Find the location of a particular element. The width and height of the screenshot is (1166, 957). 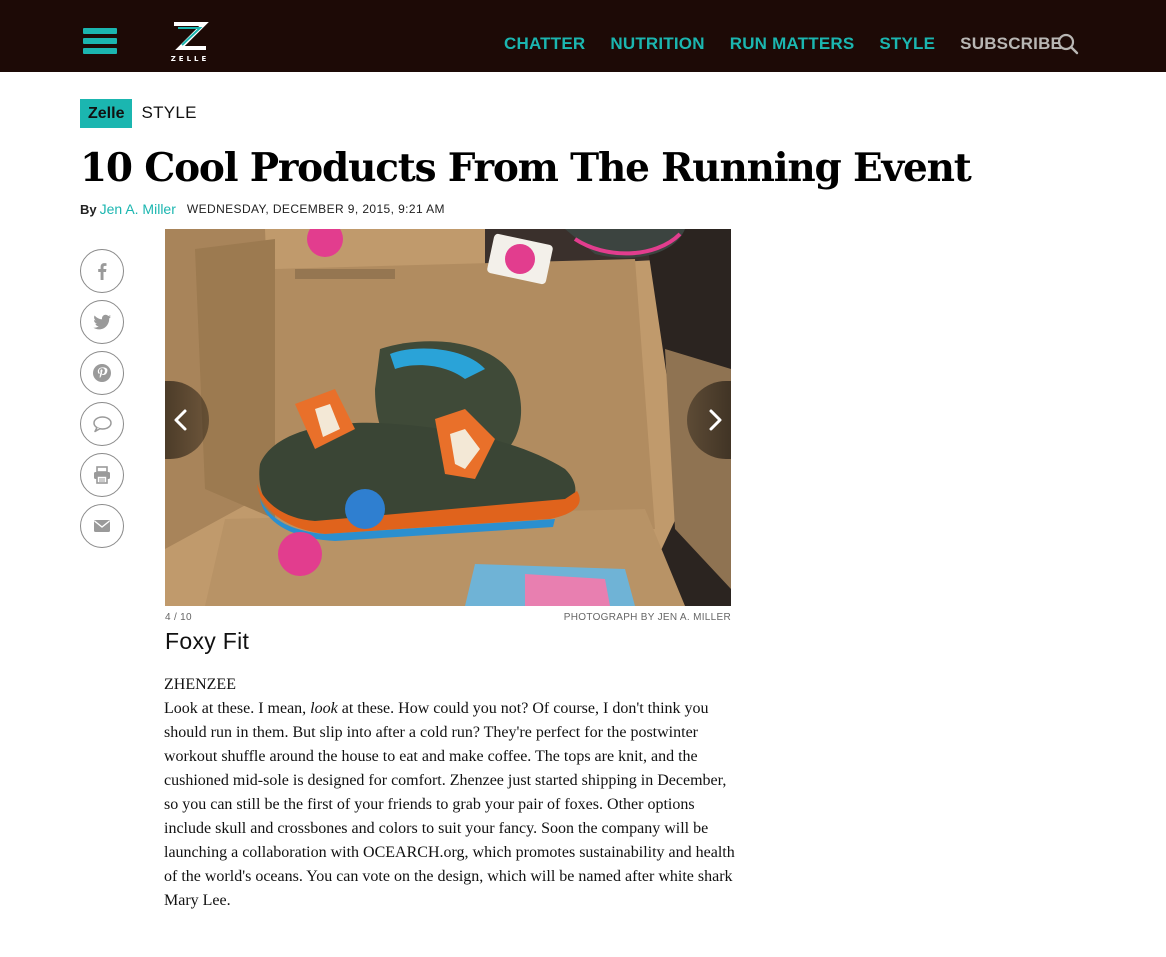

twitter-icon is located at coordinates (102, 322).